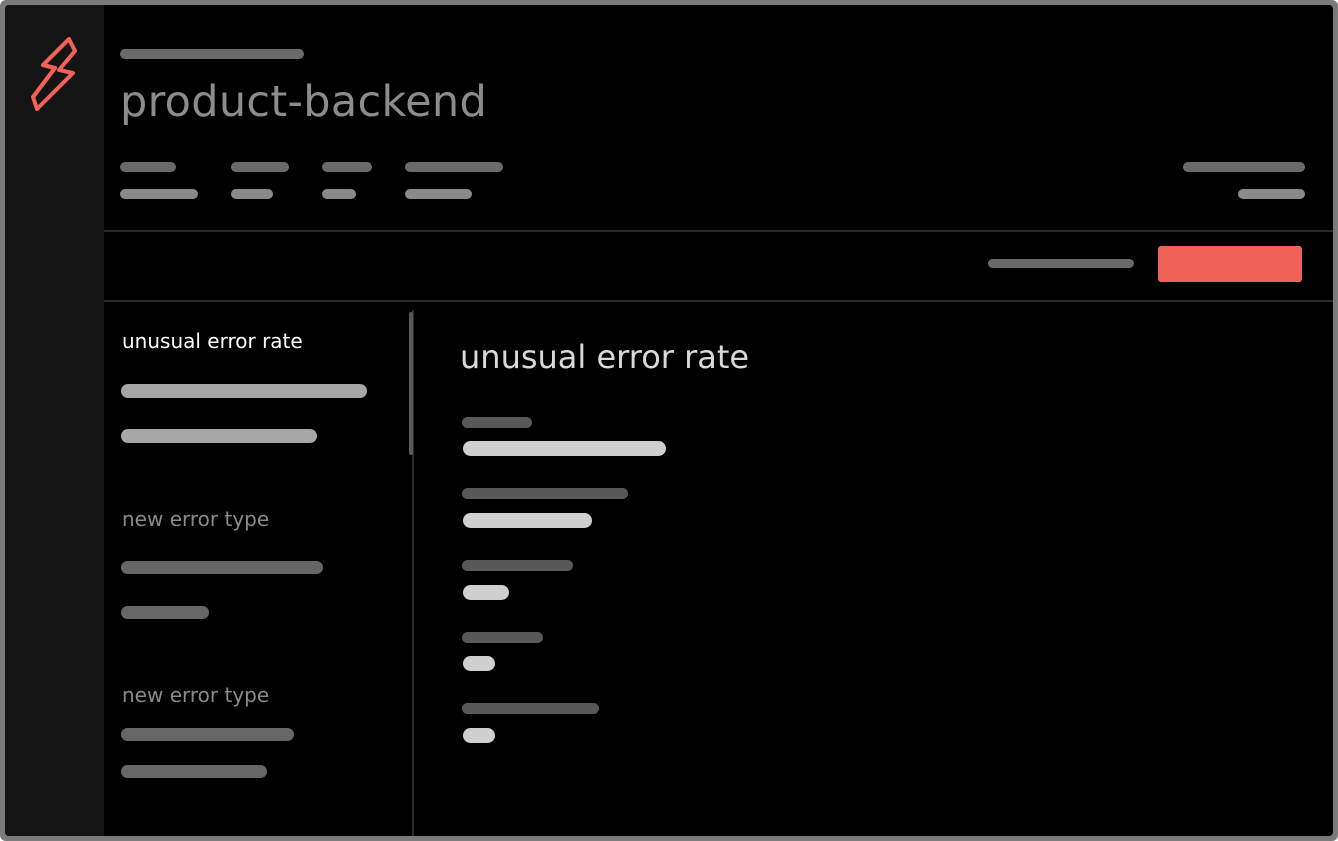  I want to click on toolbar-divider, so click(718, 301).